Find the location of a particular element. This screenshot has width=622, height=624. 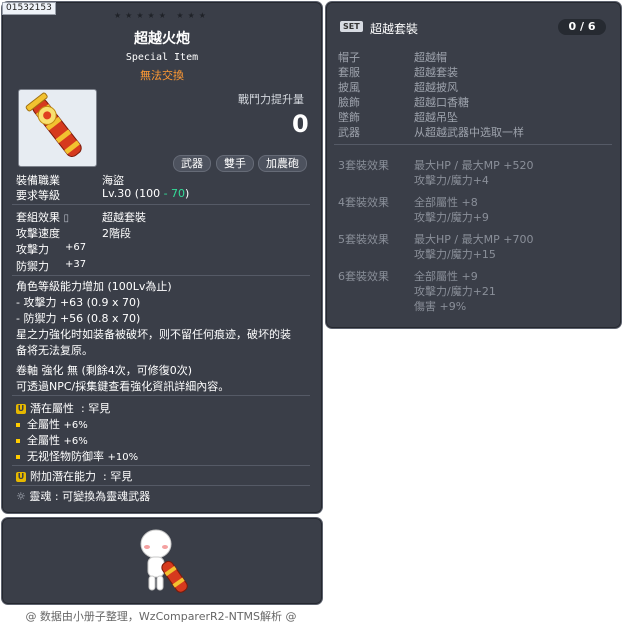

set-effect-line: 全部屬性 +9 is located at coordinates (446, 276).